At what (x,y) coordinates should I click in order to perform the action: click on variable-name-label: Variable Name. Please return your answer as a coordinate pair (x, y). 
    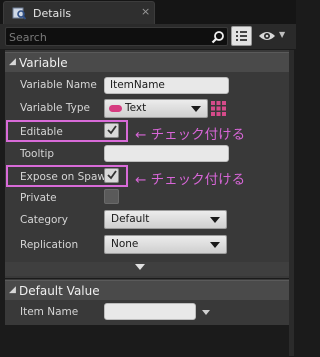
    Looking at the image, I should click on (58, 85).